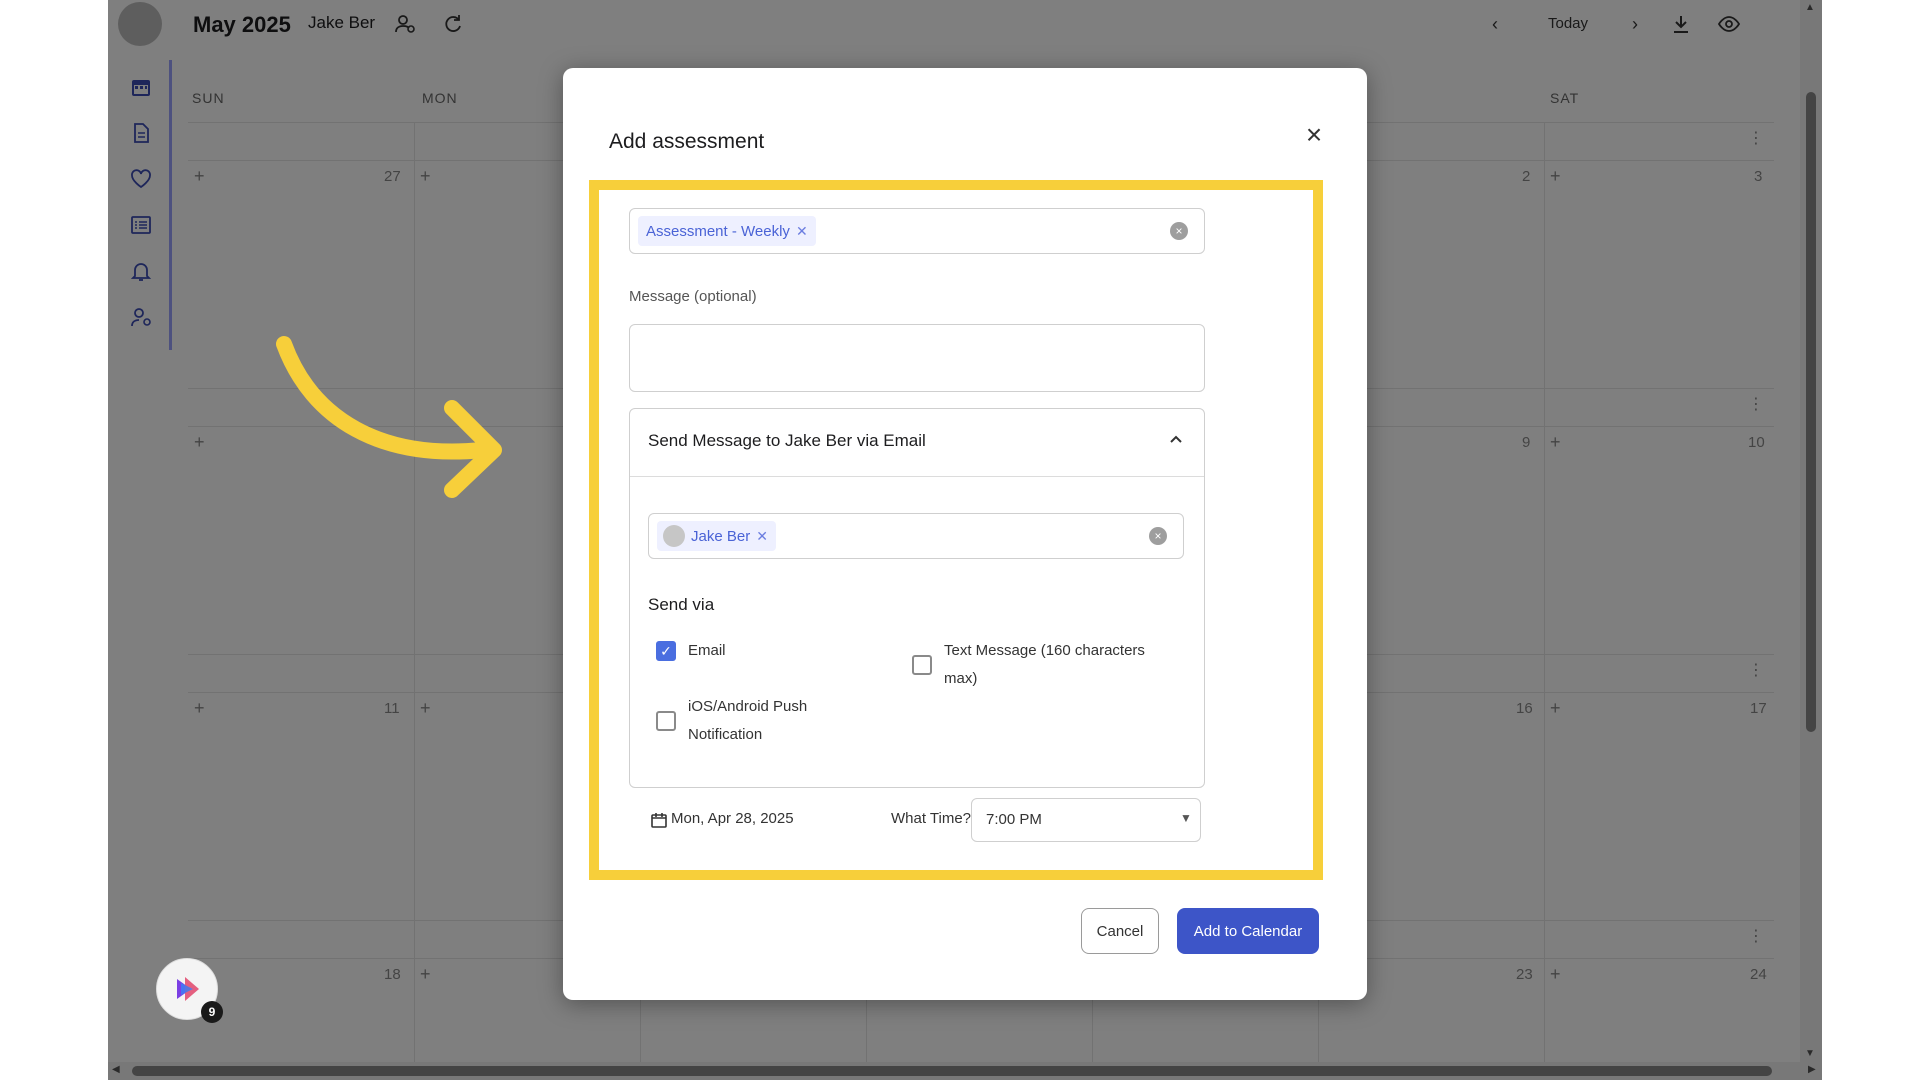 The height and width of the screenshot is (1080, 1920). I want to click on email-checkbox: ✓, so click(666, 651).